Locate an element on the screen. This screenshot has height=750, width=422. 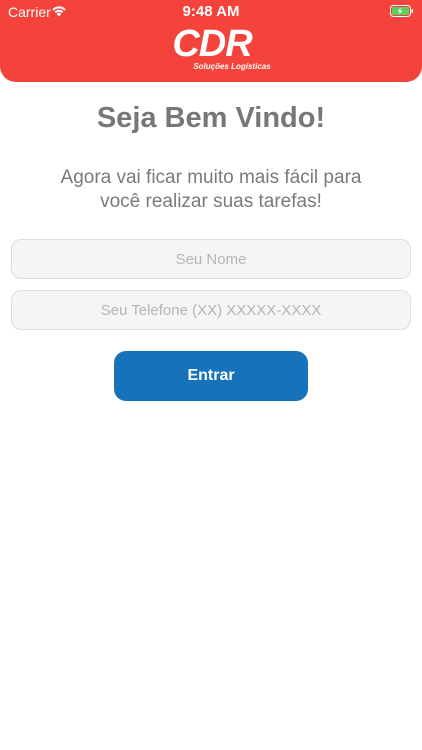
battery-charging-icon is located at coordinates (402, 11).